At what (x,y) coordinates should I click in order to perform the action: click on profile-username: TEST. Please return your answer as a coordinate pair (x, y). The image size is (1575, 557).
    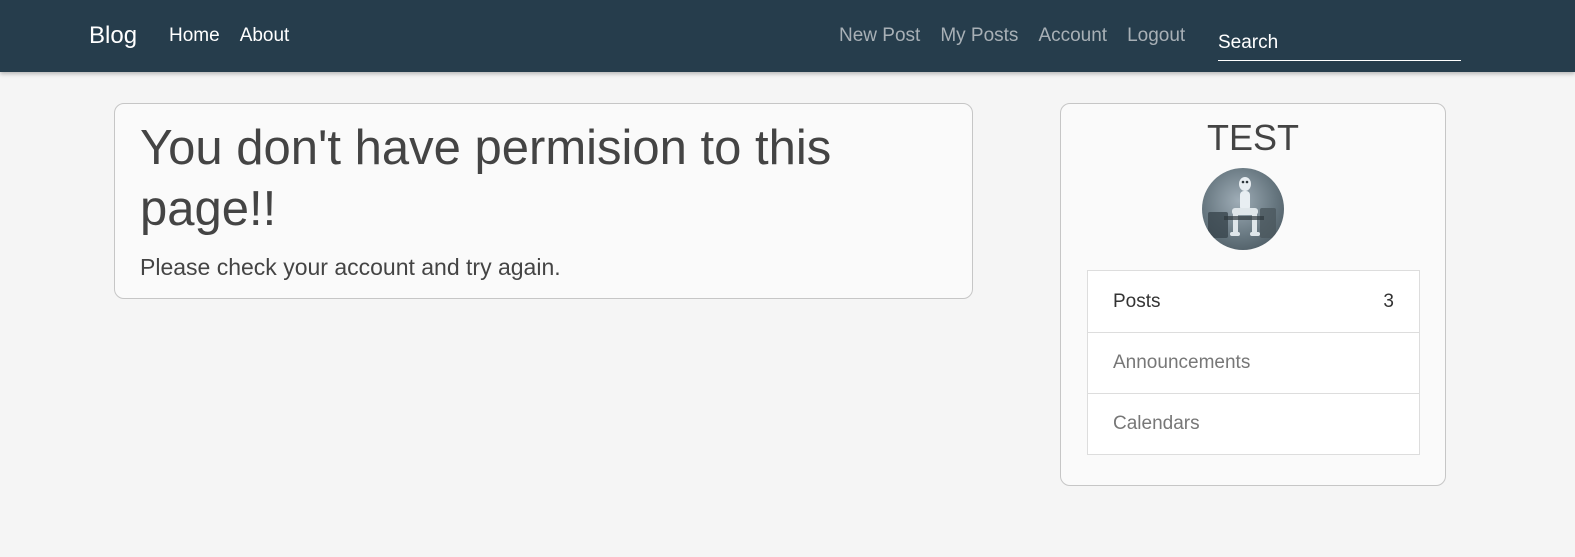
    Looking at the image, I should click on (1252, 137).